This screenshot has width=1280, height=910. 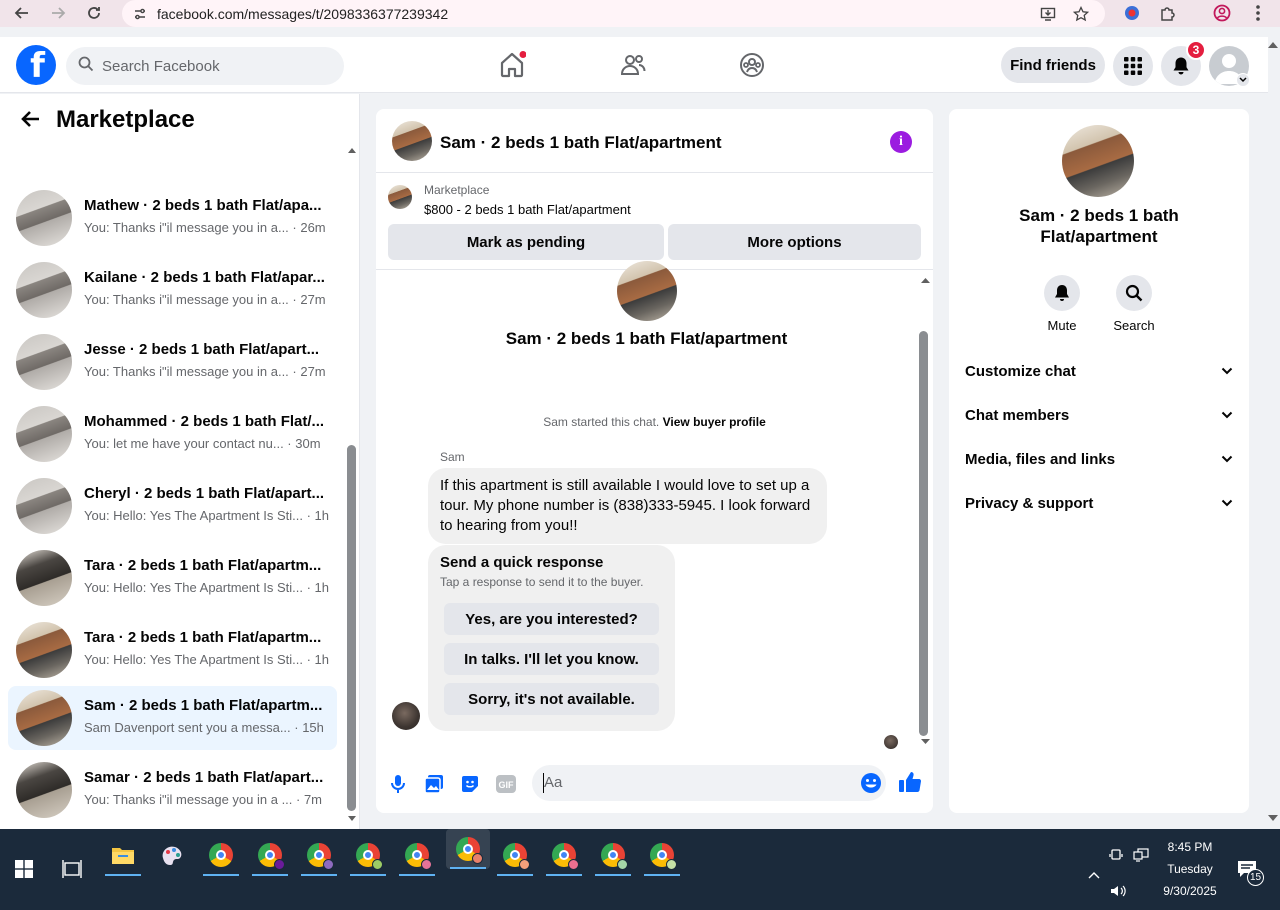 I want to click on media-files-links-section: Media, files and links, so click(x=1099, y=459).